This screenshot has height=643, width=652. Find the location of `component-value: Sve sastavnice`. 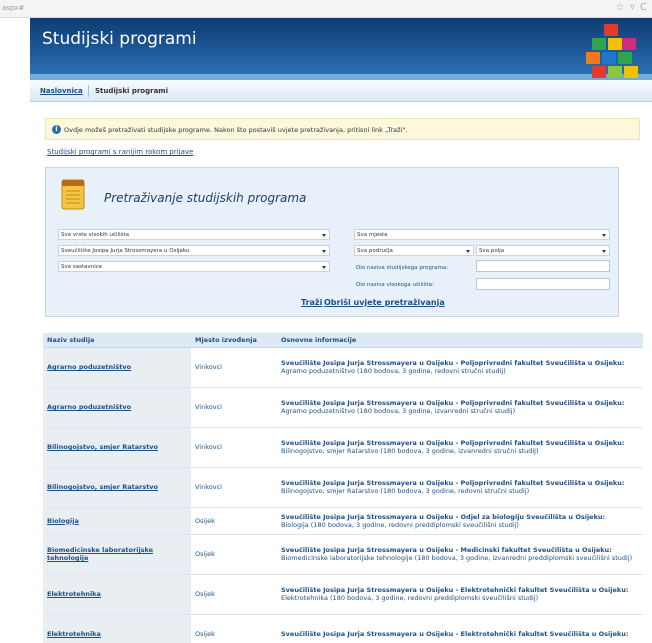

component-value: Sve sastavnice is located at coordinates (82, 267).